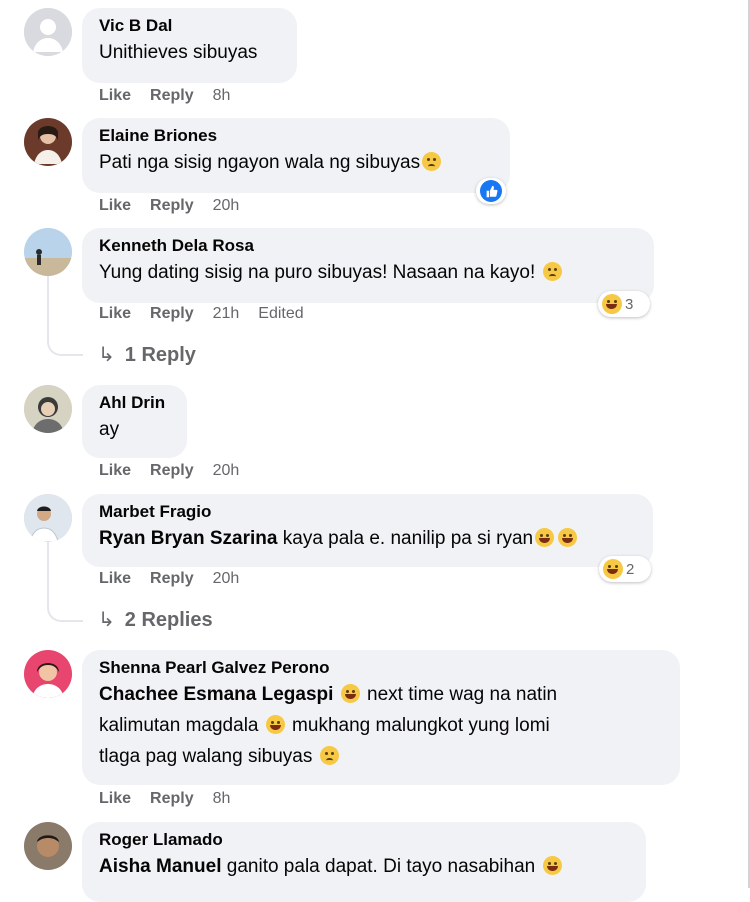  I want to click on replies-count: 2 Replies, so click(168, 620).